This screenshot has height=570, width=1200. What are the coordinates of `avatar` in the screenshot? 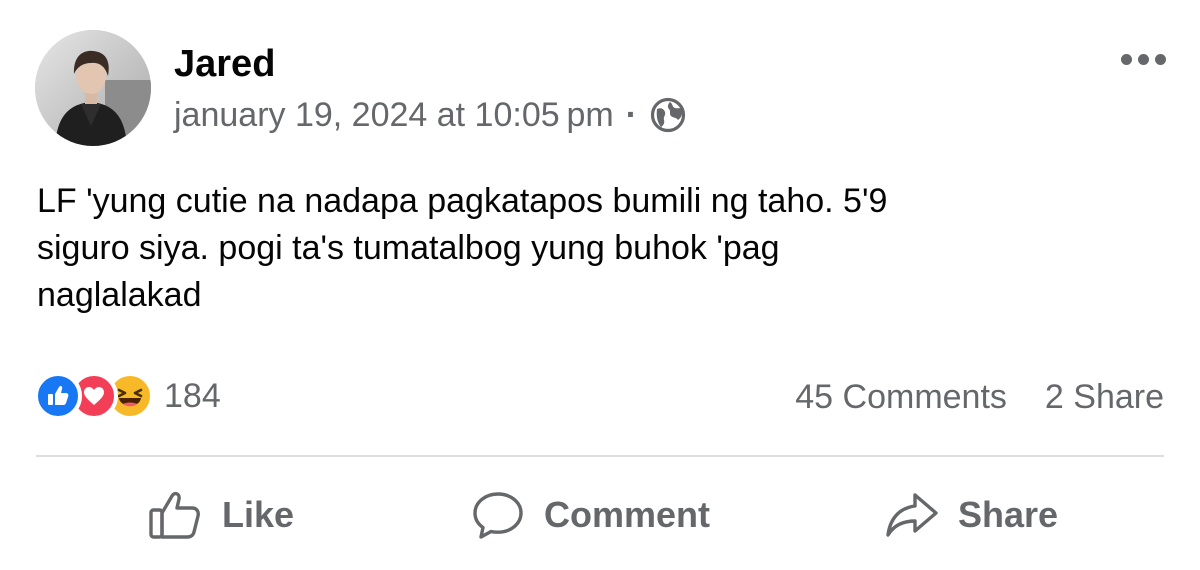 It's located at (93, 88).